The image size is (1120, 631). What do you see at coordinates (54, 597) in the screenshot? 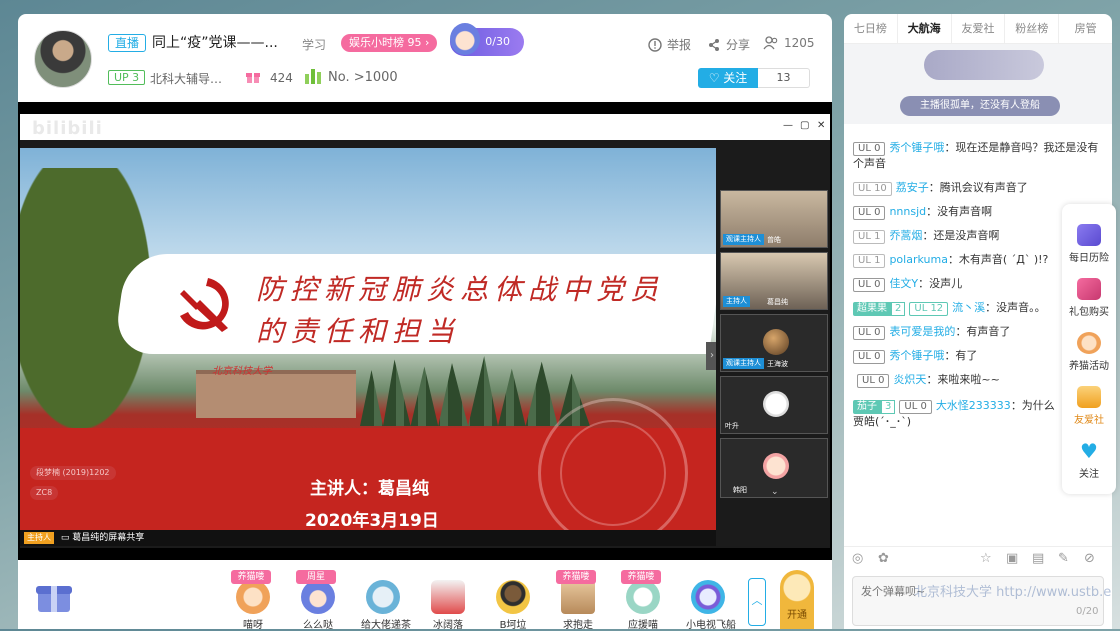
I see `treasure-box-icon` at bounding box center [54, 597].